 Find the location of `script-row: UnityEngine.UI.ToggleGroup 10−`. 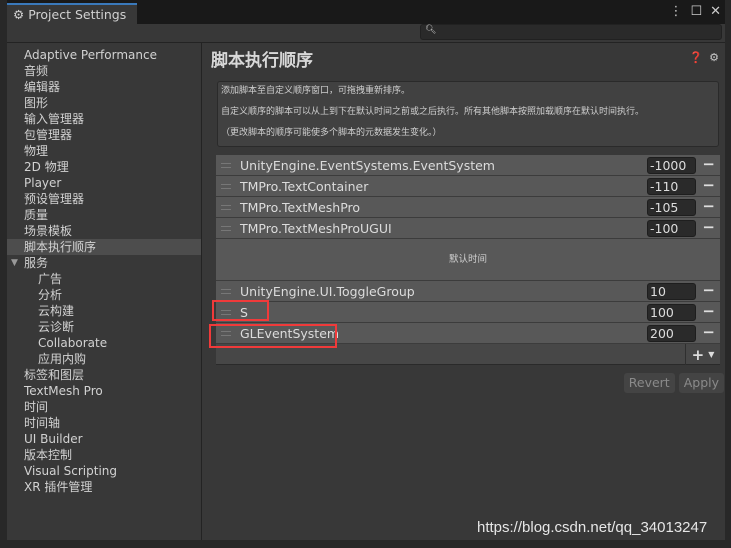

script-row: UnityEngine.UI.ToggleGroup 10− is located at coordinates (468, 291).